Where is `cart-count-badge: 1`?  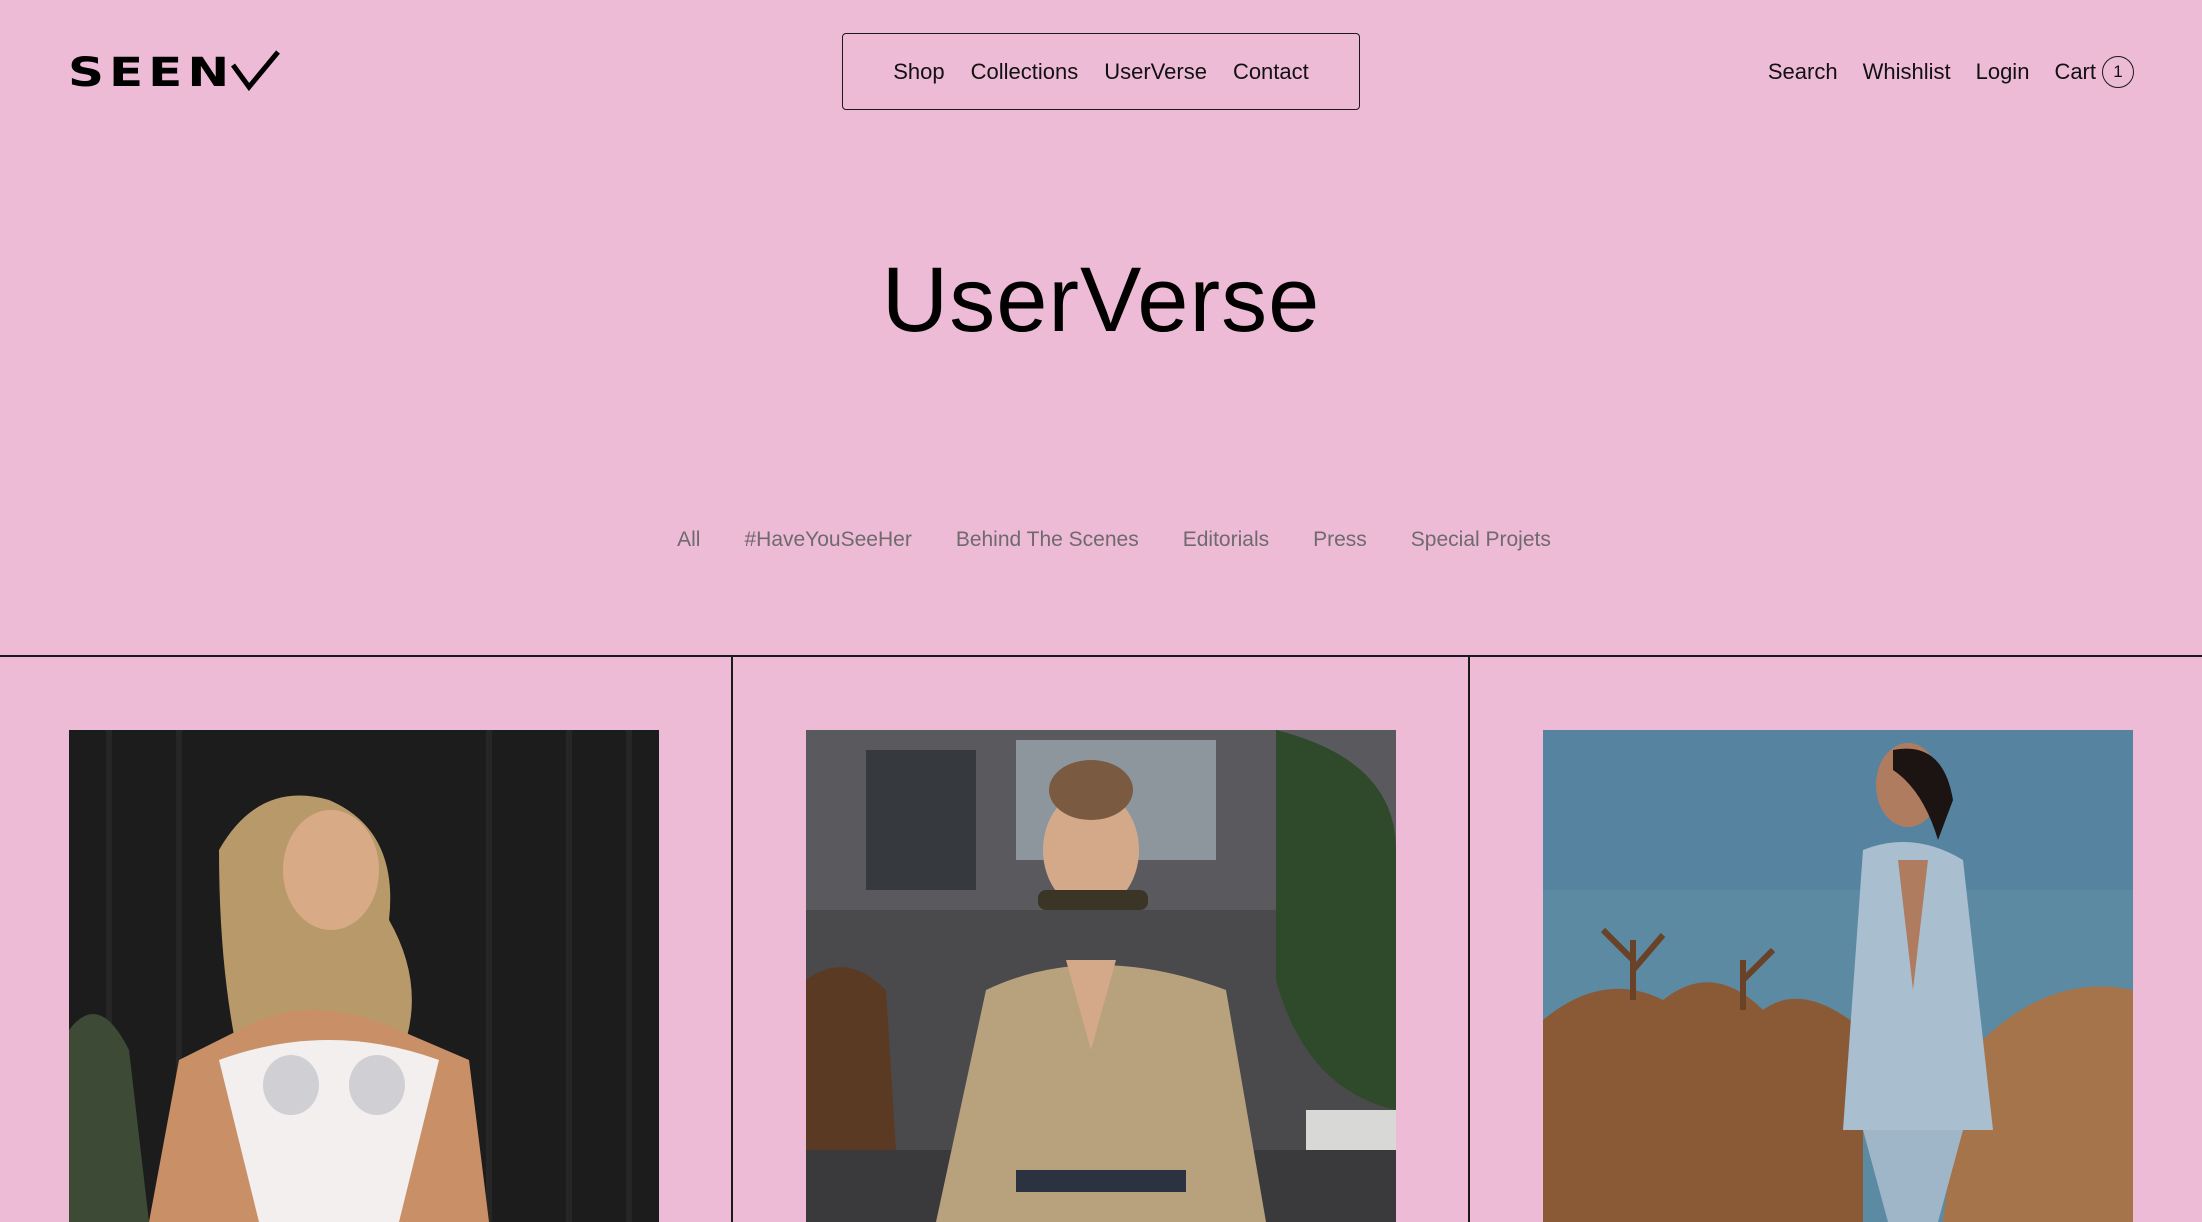 cart-count-badge: 1 is located at coordinates (2118, 72).